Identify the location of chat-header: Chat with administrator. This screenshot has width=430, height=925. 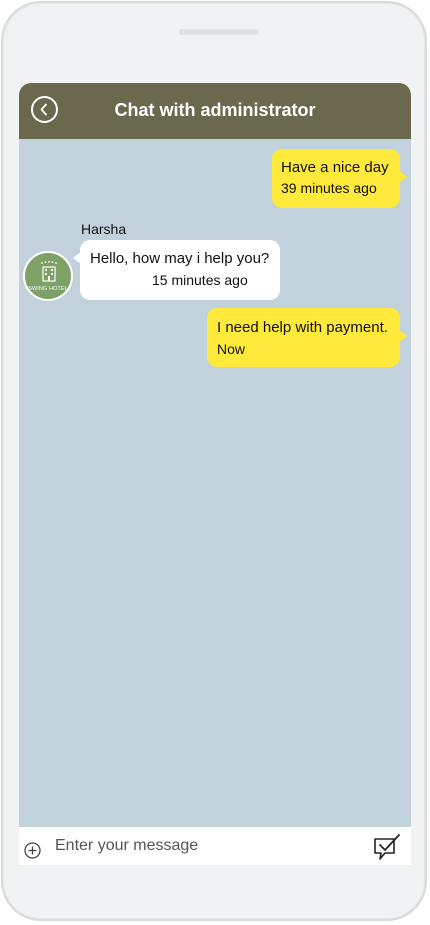
(215, 111).